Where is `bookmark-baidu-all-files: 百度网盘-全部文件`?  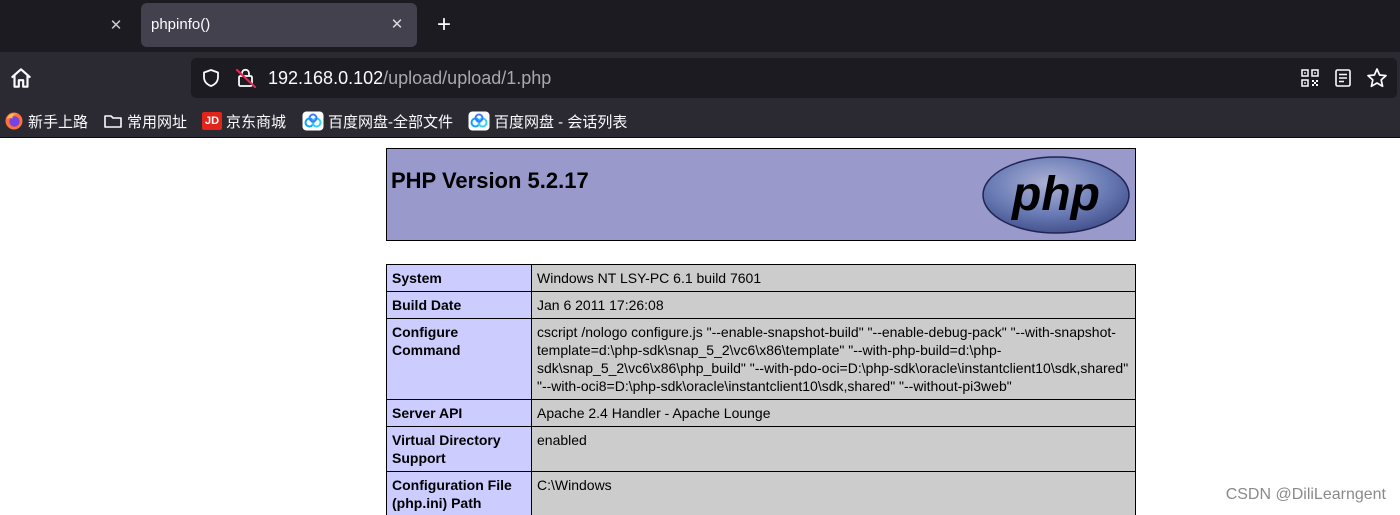 bookmark-baidu-all-files: 百度网盘-全部文件 is located at coordinates (377, 121).